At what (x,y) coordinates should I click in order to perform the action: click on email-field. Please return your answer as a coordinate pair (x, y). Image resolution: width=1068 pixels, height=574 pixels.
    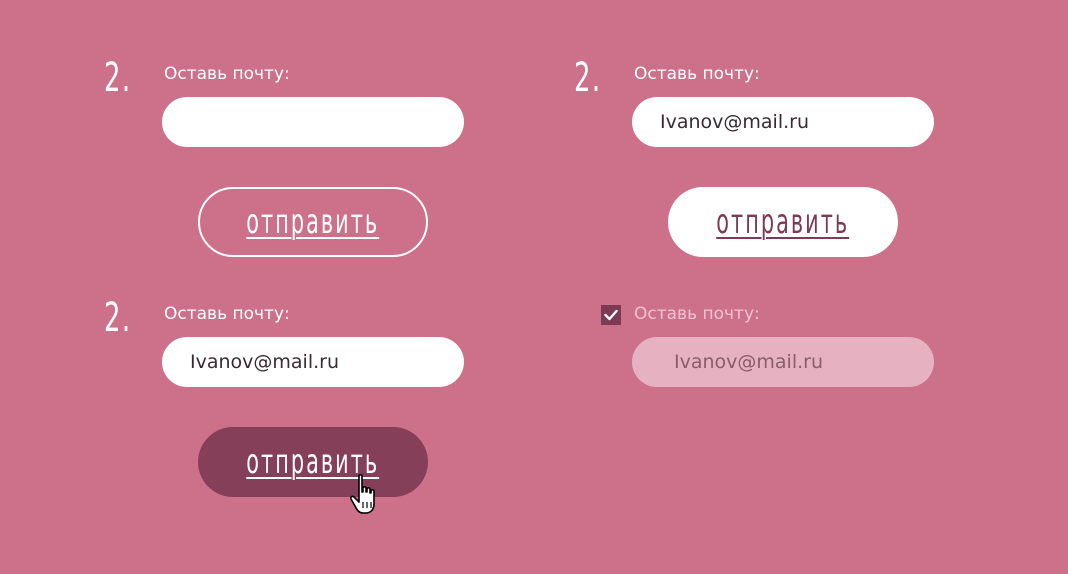
    Looking at the image, I should click on (313, 122).